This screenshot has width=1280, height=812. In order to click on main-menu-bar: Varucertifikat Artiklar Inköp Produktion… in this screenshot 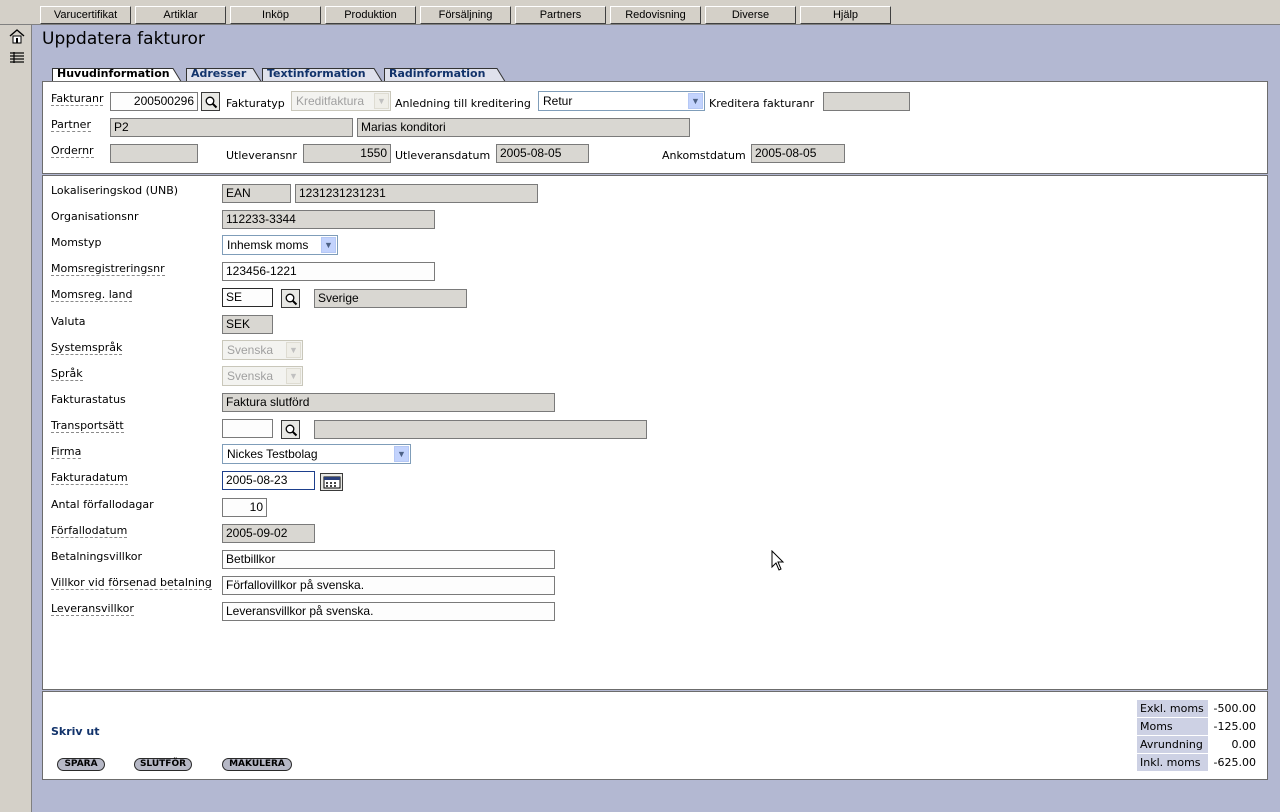, I will do `click(640, 12)`.